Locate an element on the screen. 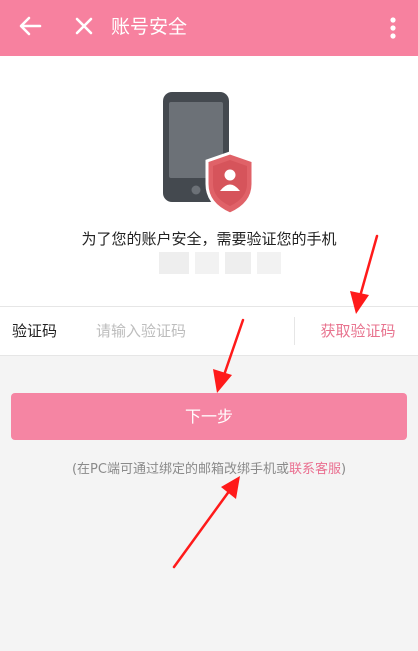 Image resolution: width=418 pixels, height=651 pixels. verification-code-input is located at coordinates (191, 331).